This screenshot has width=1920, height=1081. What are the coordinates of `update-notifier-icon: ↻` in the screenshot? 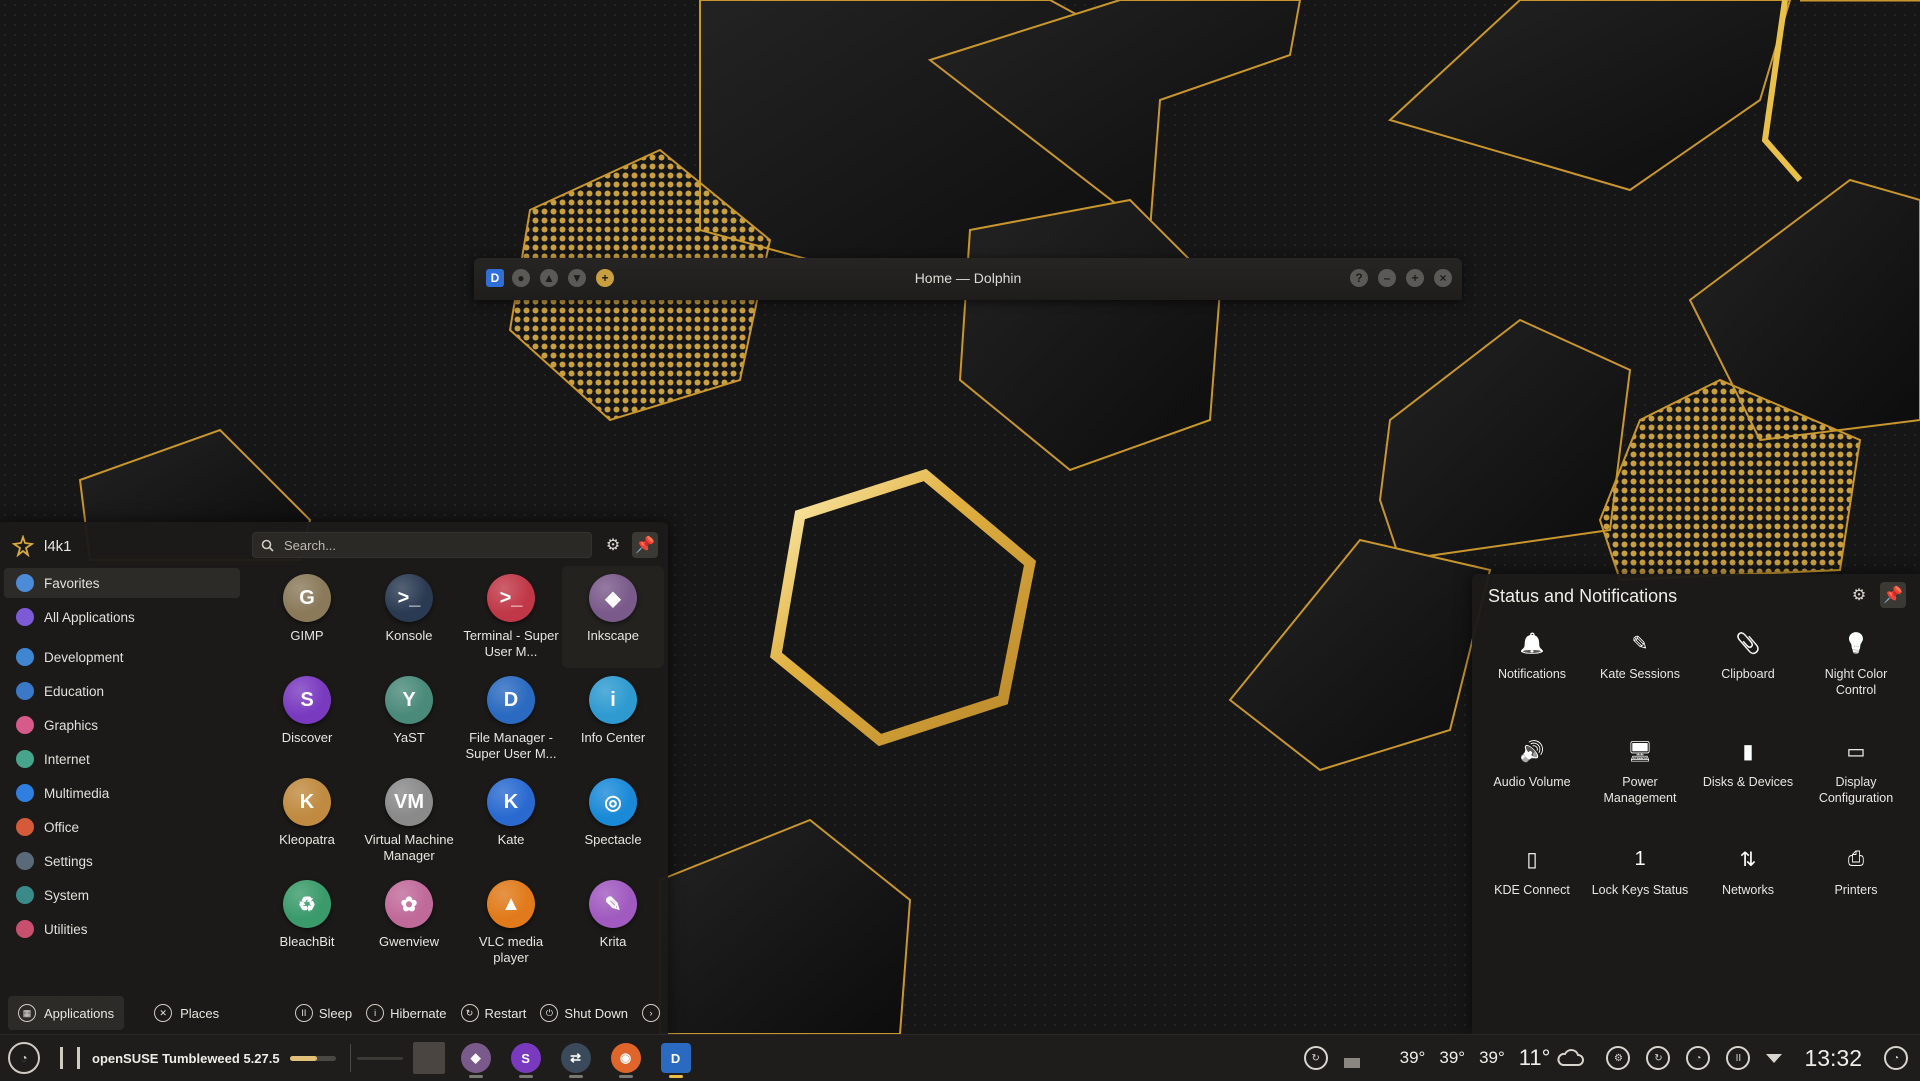 It's located at (1315, 1058).